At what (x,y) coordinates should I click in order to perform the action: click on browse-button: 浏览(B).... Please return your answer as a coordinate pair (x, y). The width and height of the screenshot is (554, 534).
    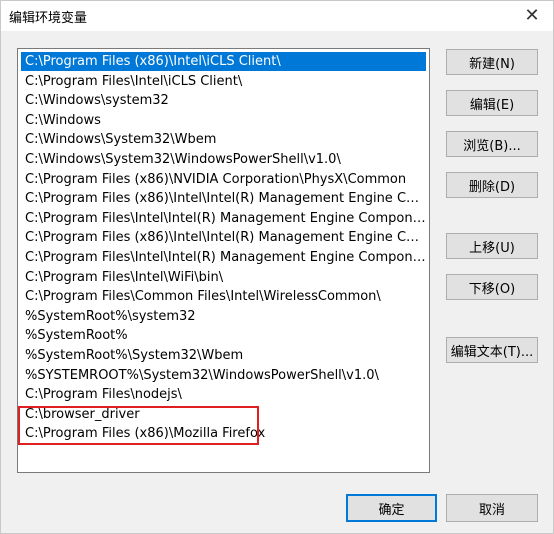
    Looking at the image, I should click on (492, 144).